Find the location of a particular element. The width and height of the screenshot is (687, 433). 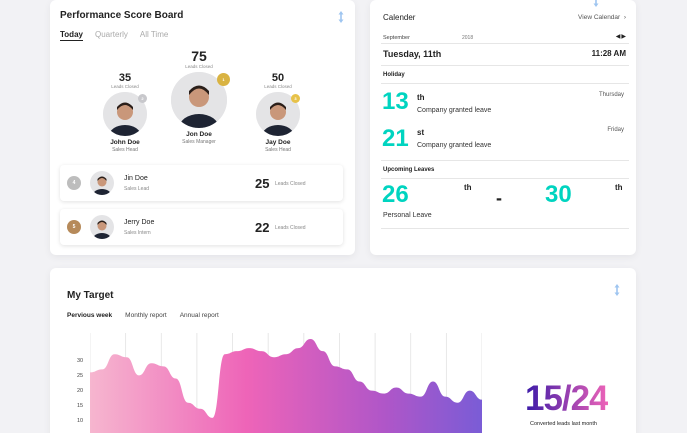

performance-title: Performance Score Board is located at coordinates (122, 15).